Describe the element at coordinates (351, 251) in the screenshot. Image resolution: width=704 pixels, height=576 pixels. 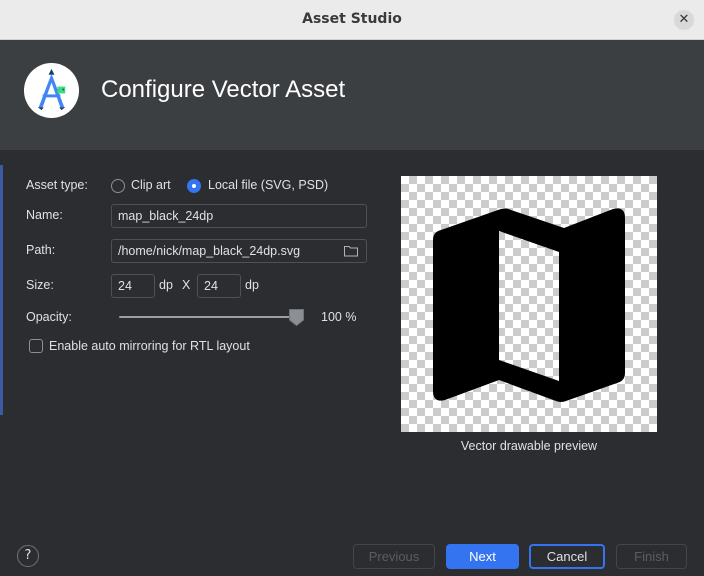
I see `folder-icon` at that location.